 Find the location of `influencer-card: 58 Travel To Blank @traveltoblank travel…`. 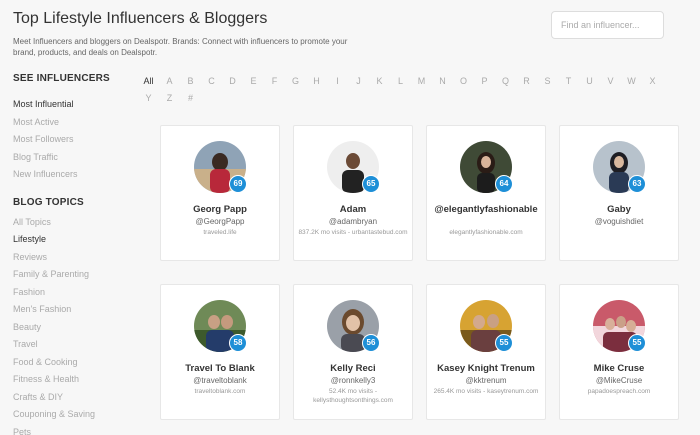

influencer-card: 58 Travel To Blank @traveltoblank travel… is located at coordinates (220, 352).